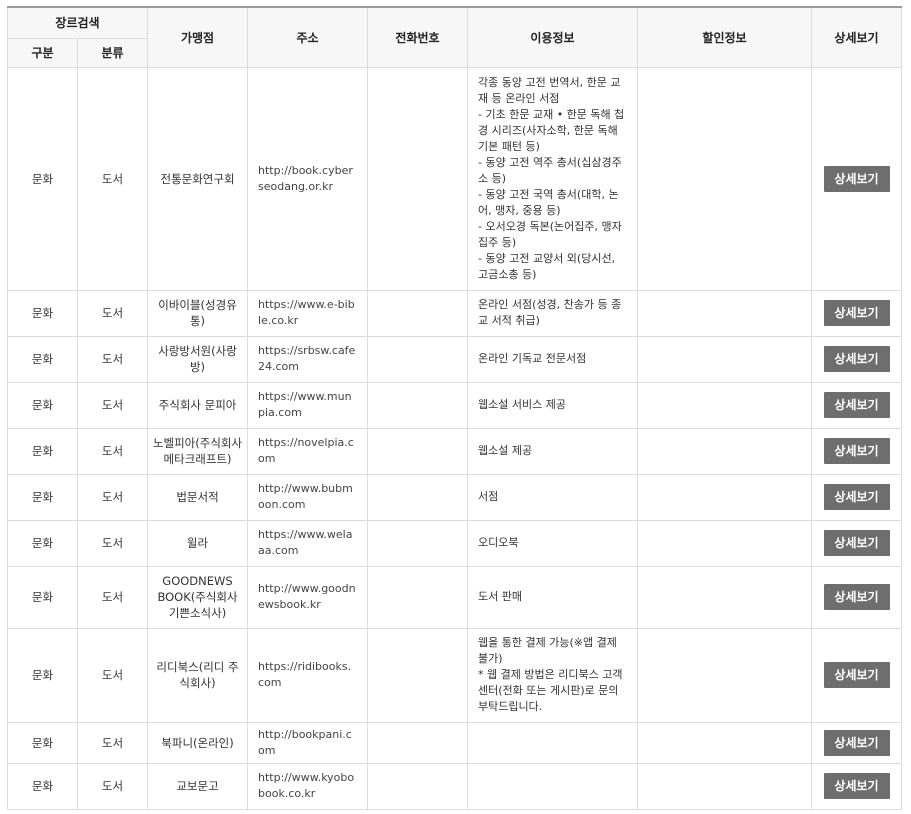  What do you see at coordinates (198, 405) in the screenshot?
I see `merchant-cell: 주식회사 문피아` at bounding box center [198, 405].